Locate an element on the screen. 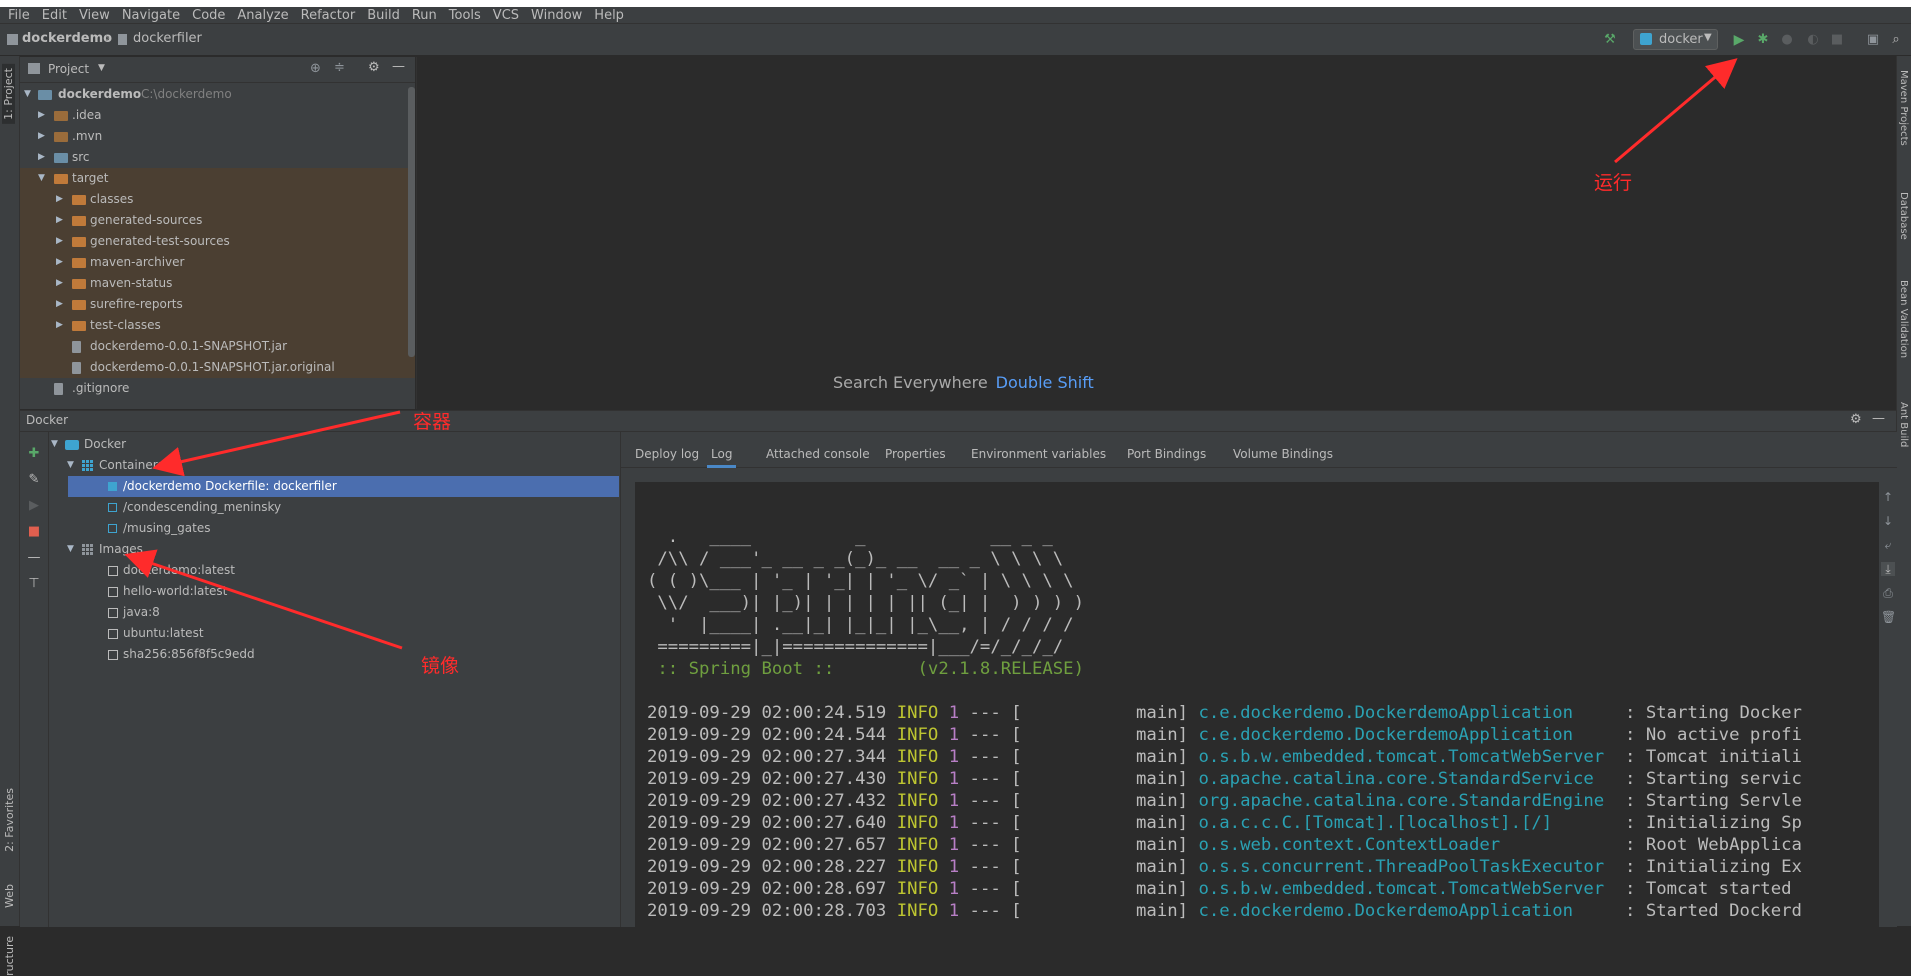 Image resolution: width=1911 pixels, height=976 pixels. run-configuration-select: docker ▼ is located at coordinates (1675, 39).